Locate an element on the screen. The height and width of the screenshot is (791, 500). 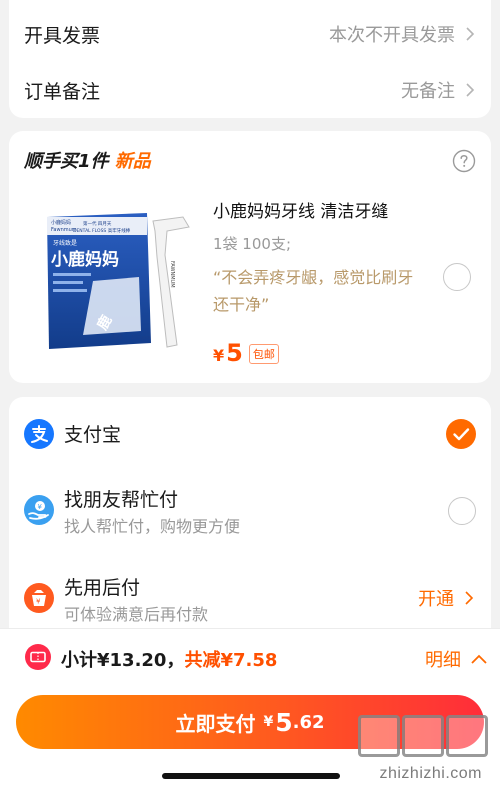
price-value: 5 is located at coordinates (234, 353).